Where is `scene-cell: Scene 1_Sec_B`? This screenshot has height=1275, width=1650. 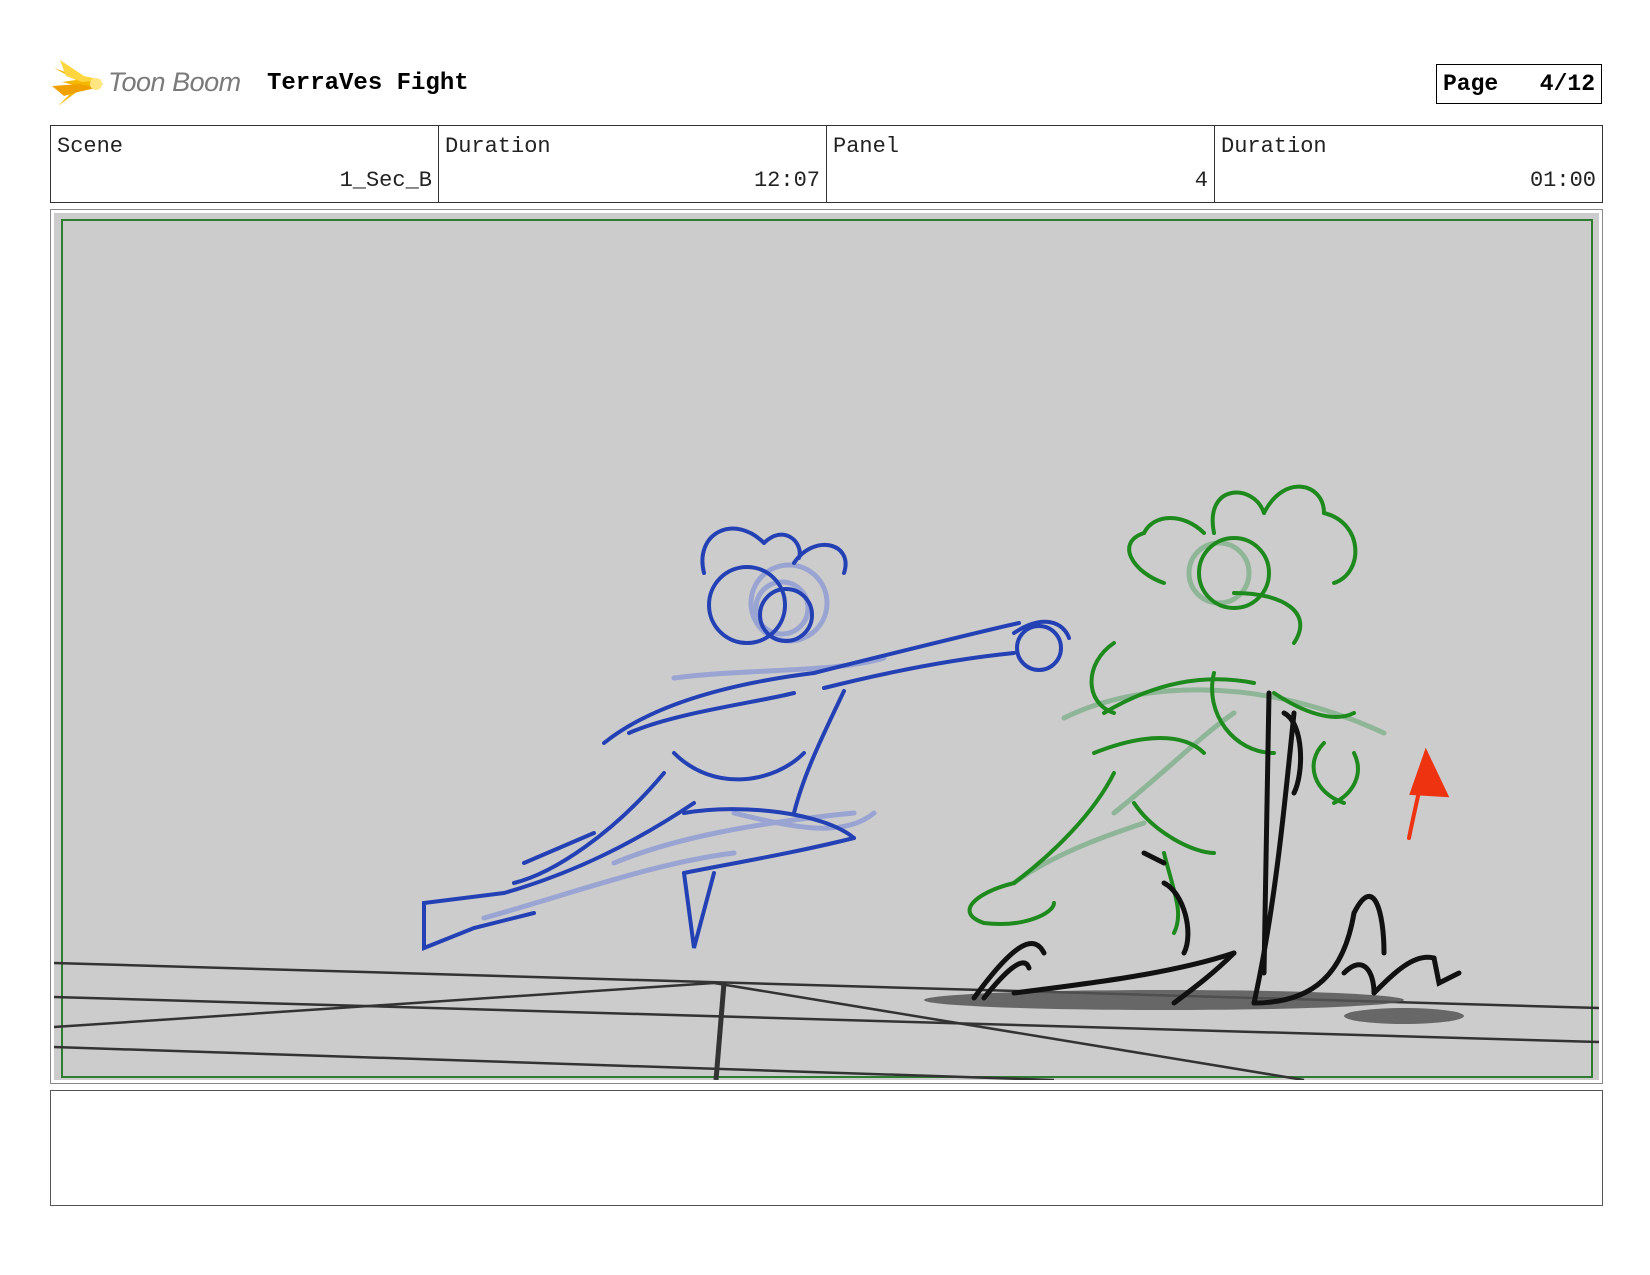
scene-cell: Scene 1_Sec_B is located at coordinates (245, 164).